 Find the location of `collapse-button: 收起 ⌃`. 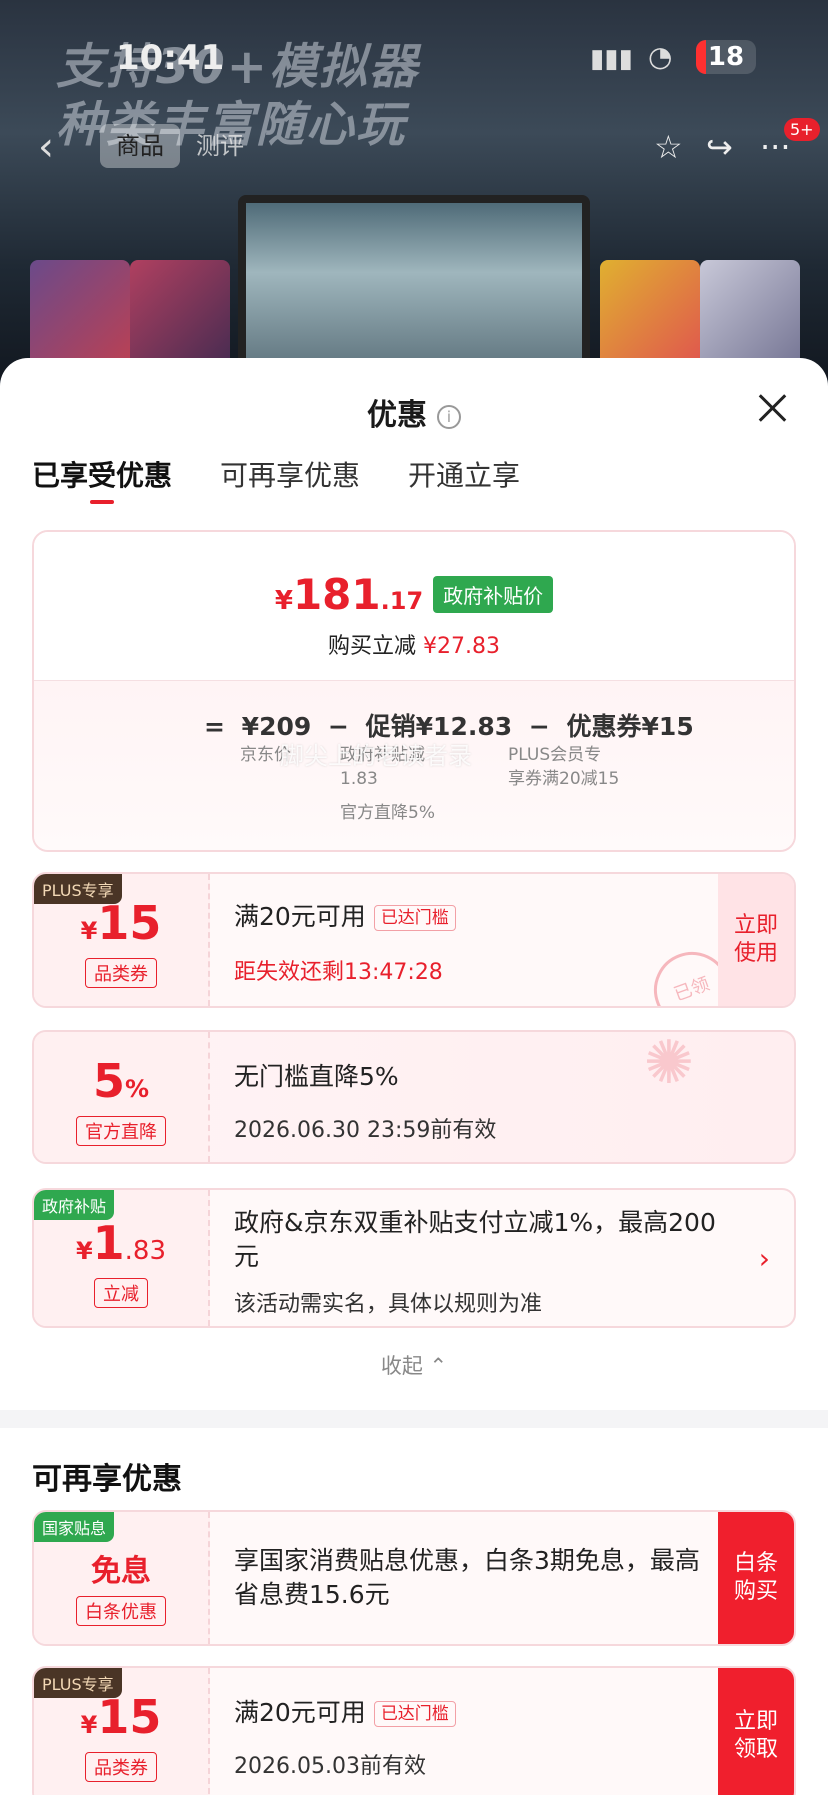

collapse-button: 收起 ⌃ is located at coordinates (414, 1365).